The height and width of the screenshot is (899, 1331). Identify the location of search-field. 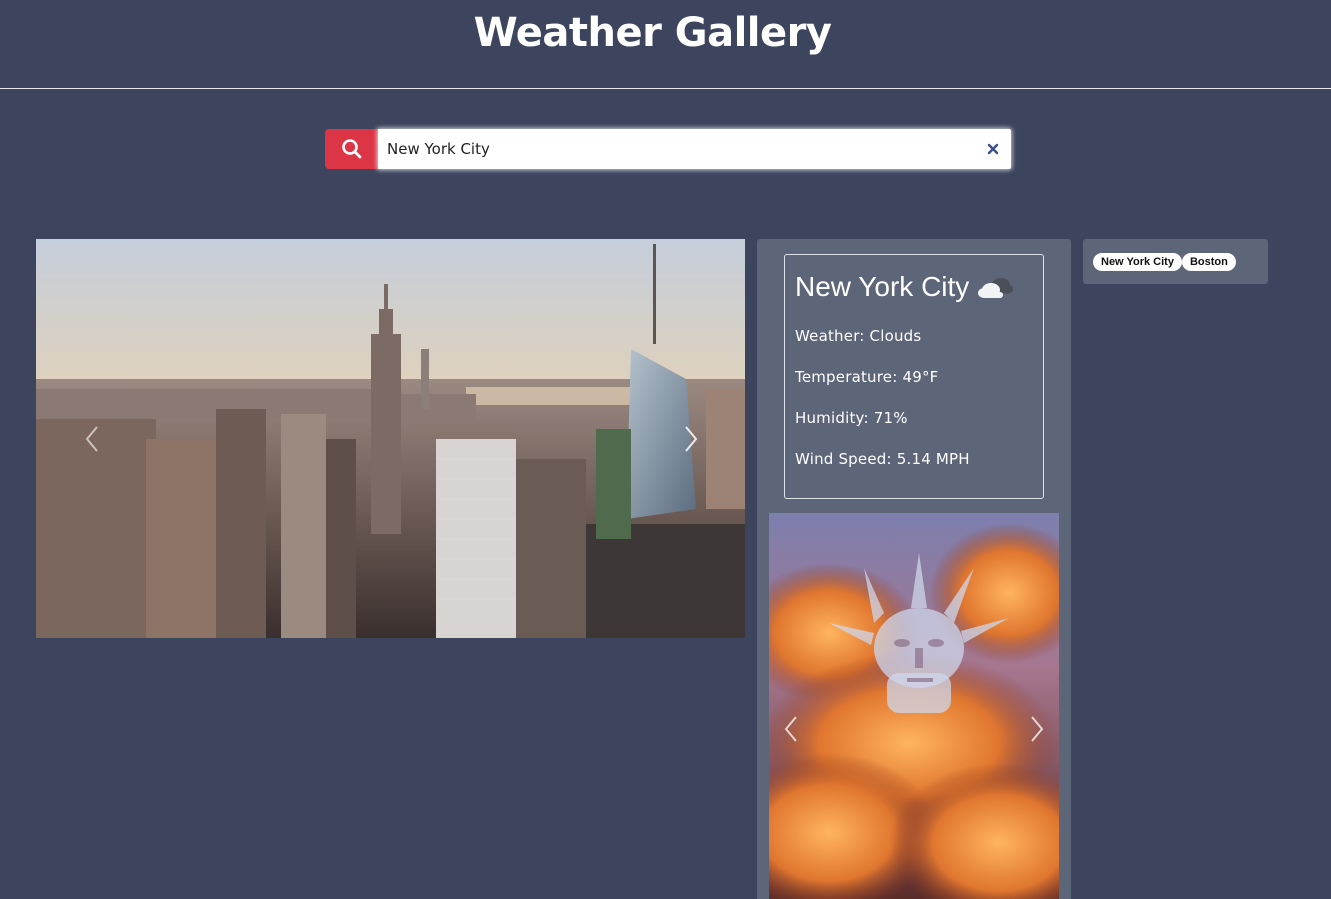
(694, 149).